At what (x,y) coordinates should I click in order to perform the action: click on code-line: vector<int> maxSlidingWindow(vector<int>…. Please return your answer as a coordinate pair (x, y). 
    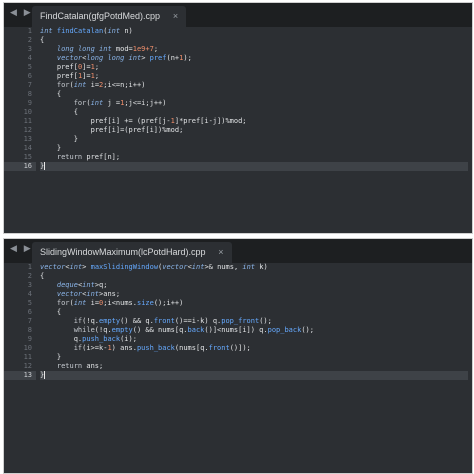
    Looking at the image, I should click on (154, 267).